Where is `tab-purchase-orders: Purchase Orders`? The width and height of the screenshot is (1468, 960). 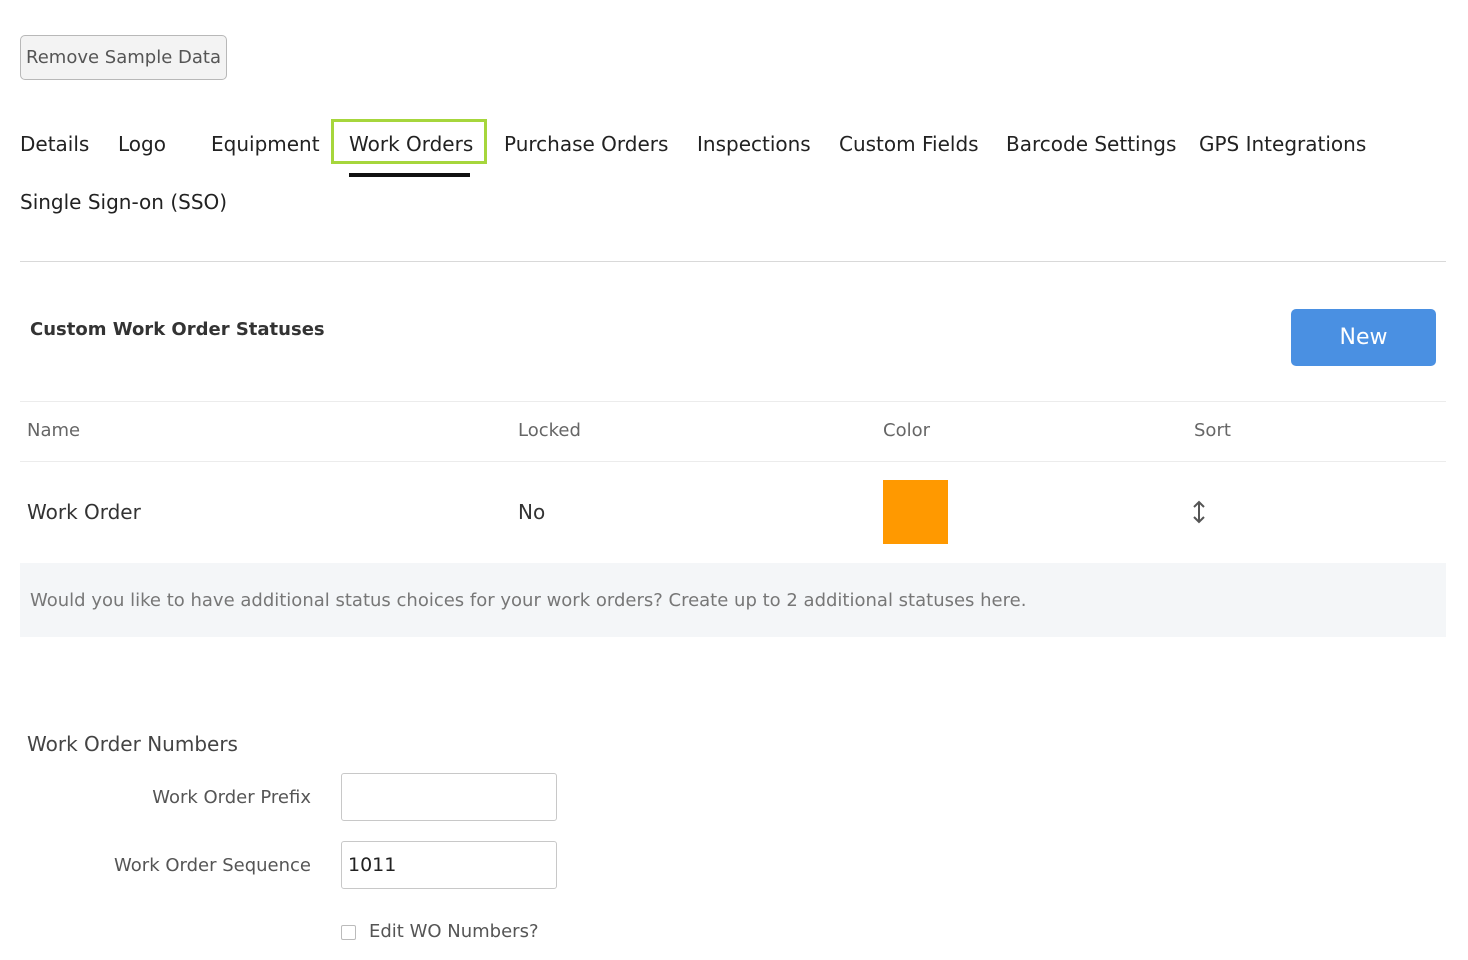 tab-purchase-orders: Purchase Orders is located at coordinates (586, 144).